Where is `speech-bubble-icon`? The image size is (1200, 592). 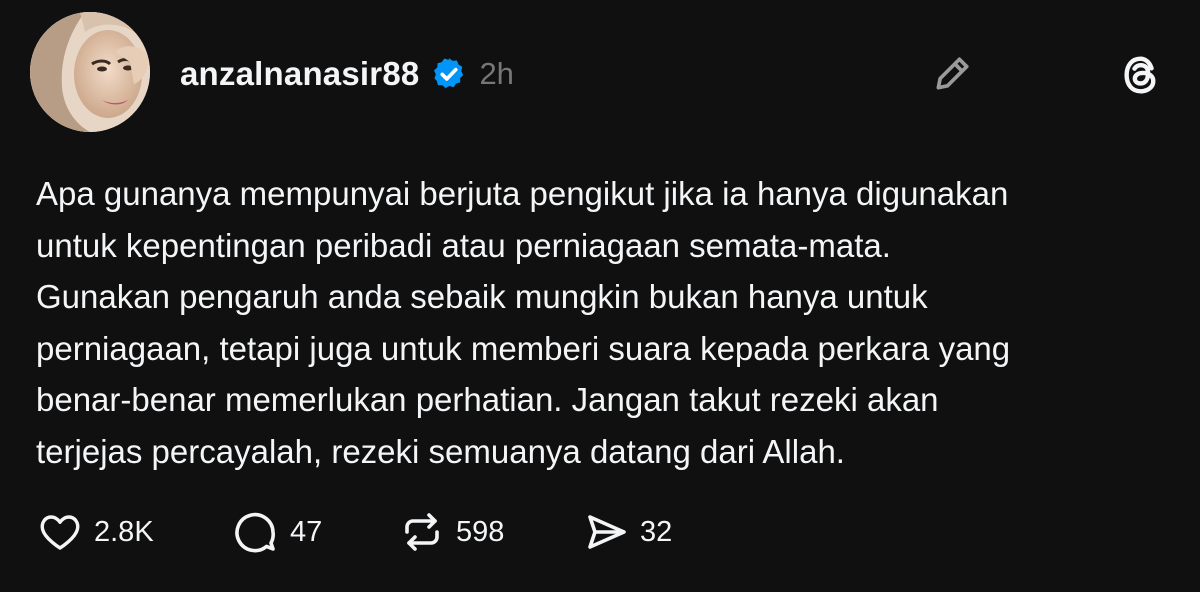
speech-bubble-icon is located at coordinates (255, 532).